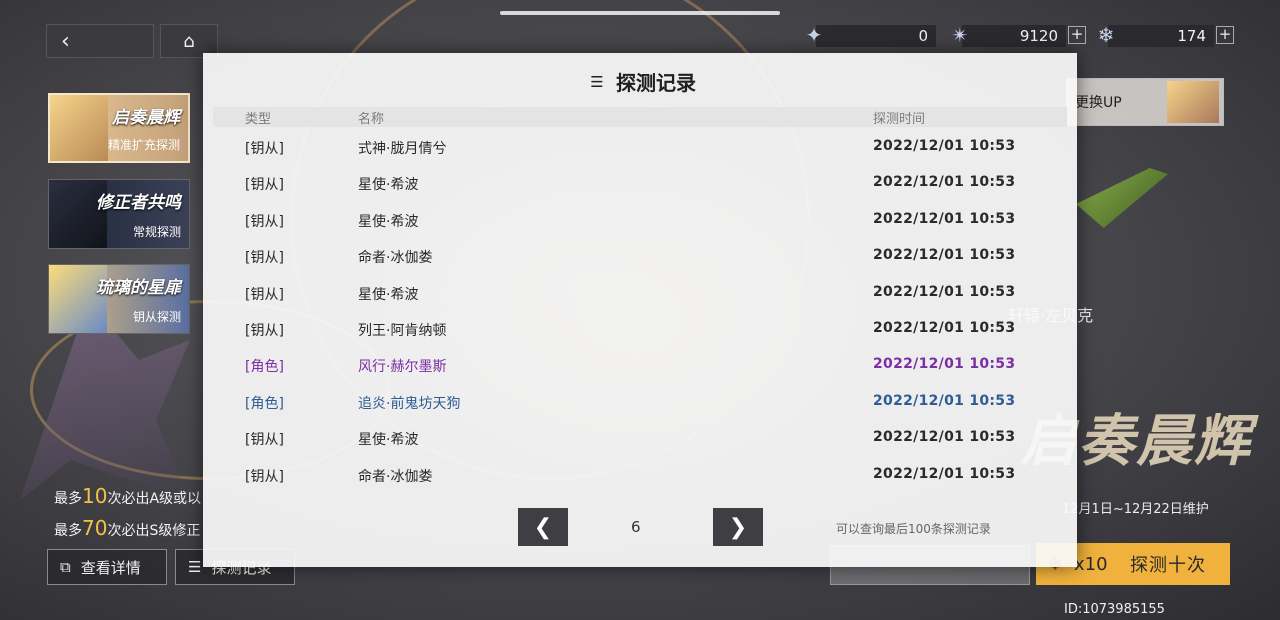 The width and height of the screenshot is (1280, 620). I want to click on add-star-crystal-button: +, so click(1077, 35).